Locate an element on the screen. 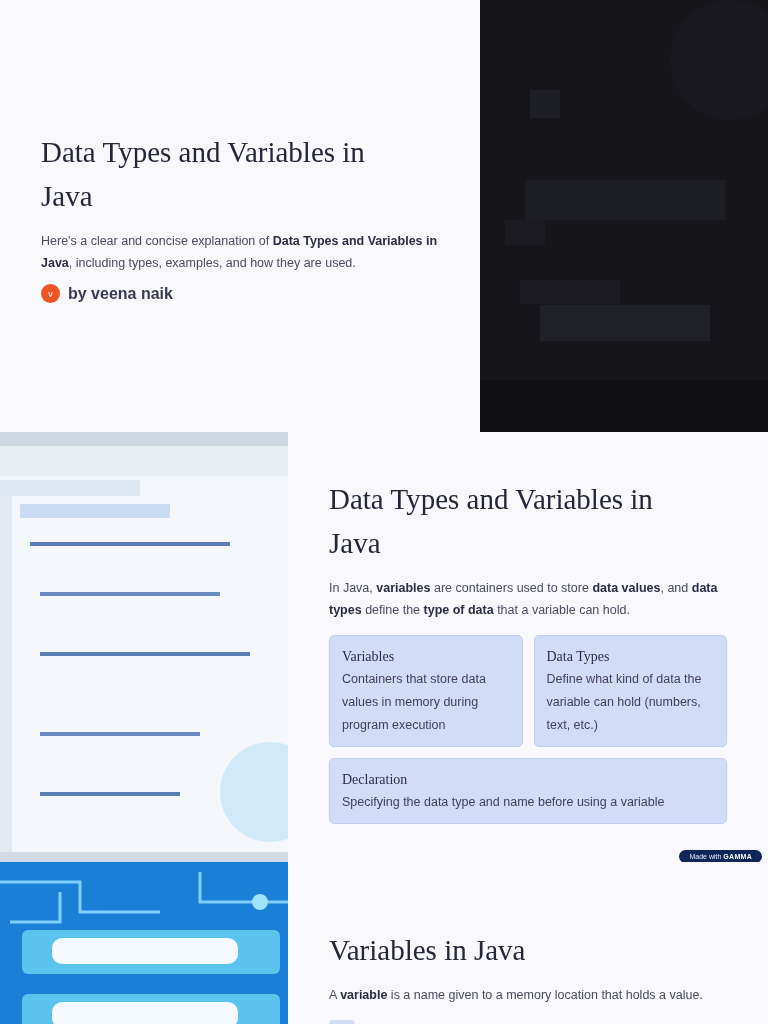 The height and width of the screenshot is (1024, 768). author-name: by veena naik is located at coordinates (120, 293).